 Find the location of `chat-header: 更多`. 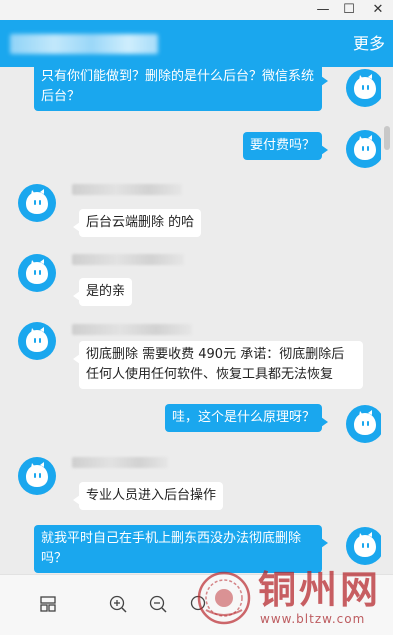

chat-header: 更多 is located at coordinates (196, 43).